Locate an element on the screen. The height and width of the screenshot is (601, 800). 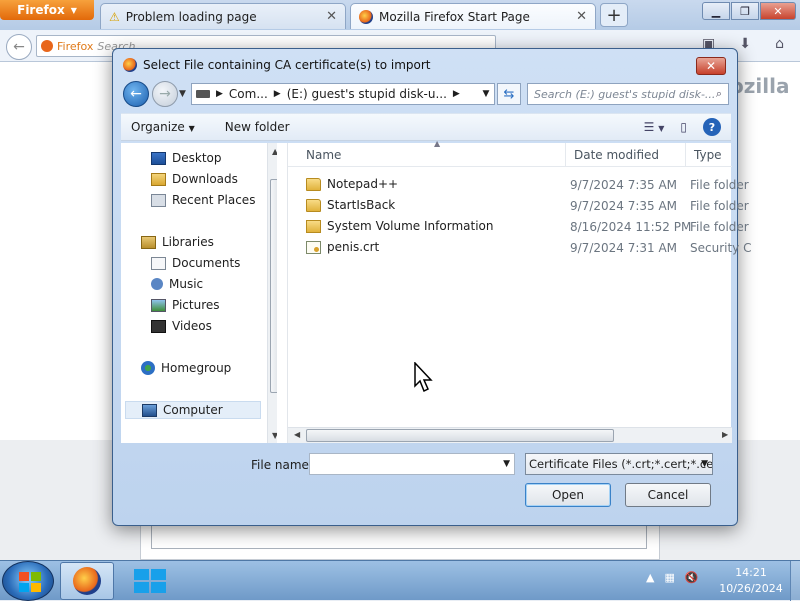
pictures-icon is located at coordinates (158, 305).